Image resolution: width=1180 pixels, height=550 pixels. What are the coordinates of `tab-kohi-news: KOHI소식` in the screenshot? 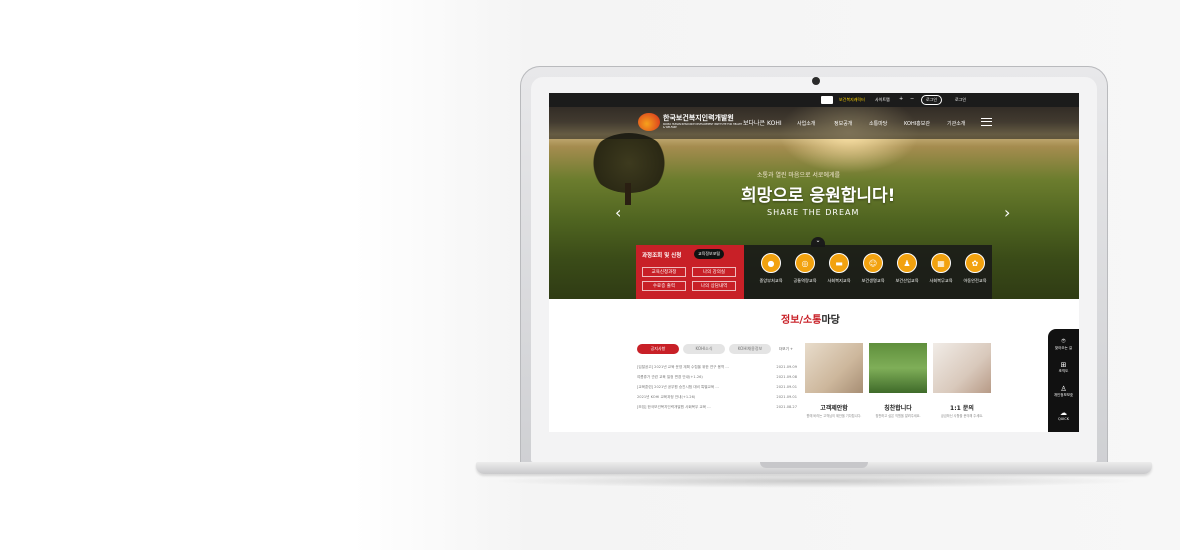 It's located at (704, 349).